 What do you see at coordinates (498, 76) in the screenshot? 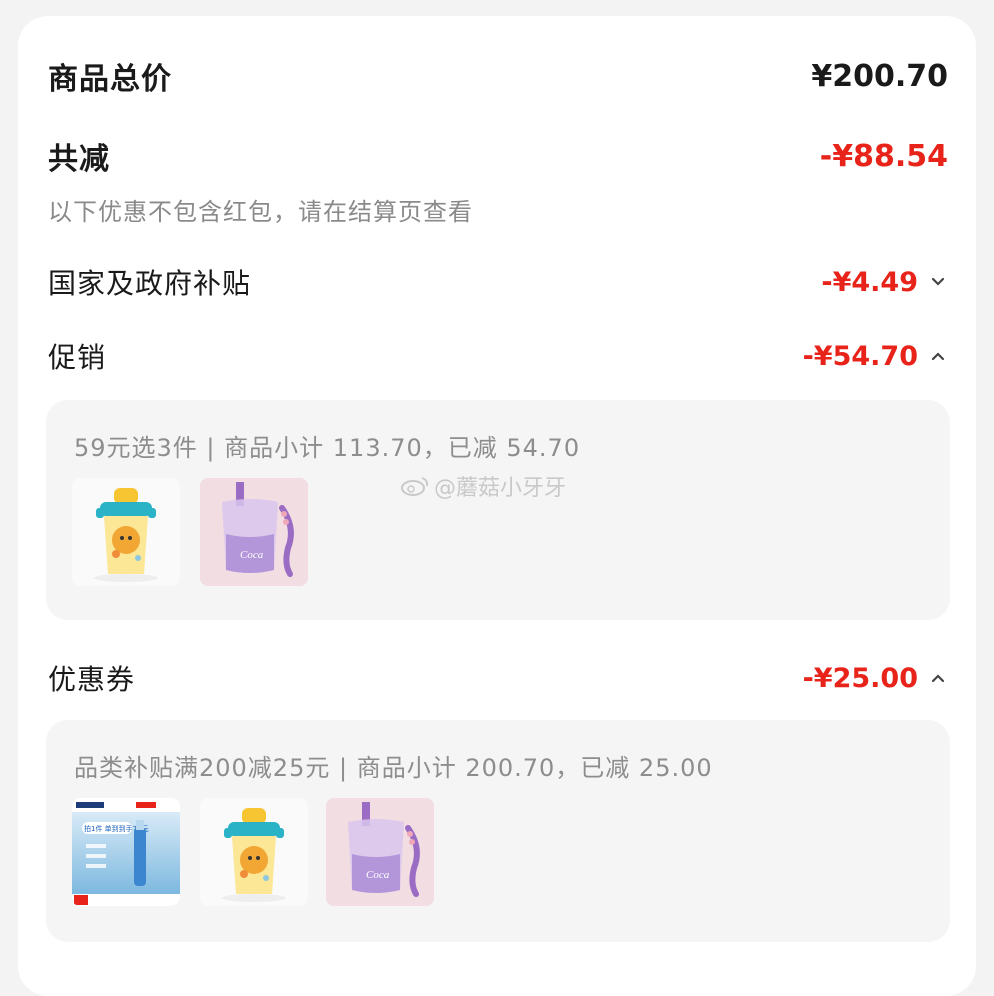
I see `total-price-row: 商品总价 ¥200.70` at bounding box center [498, 76].